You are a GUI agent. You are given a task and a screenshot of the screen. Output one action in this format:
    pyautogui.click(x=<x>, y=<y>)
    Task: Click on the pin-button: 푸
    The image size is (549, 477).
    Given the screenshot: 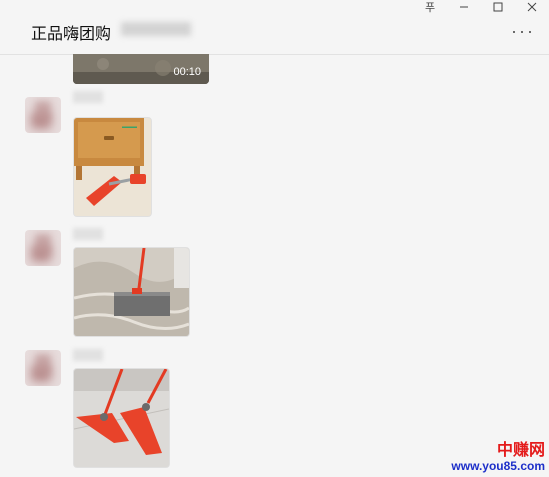 What is the action you would take?
    pyautogui.click(x=430, y=7)
    